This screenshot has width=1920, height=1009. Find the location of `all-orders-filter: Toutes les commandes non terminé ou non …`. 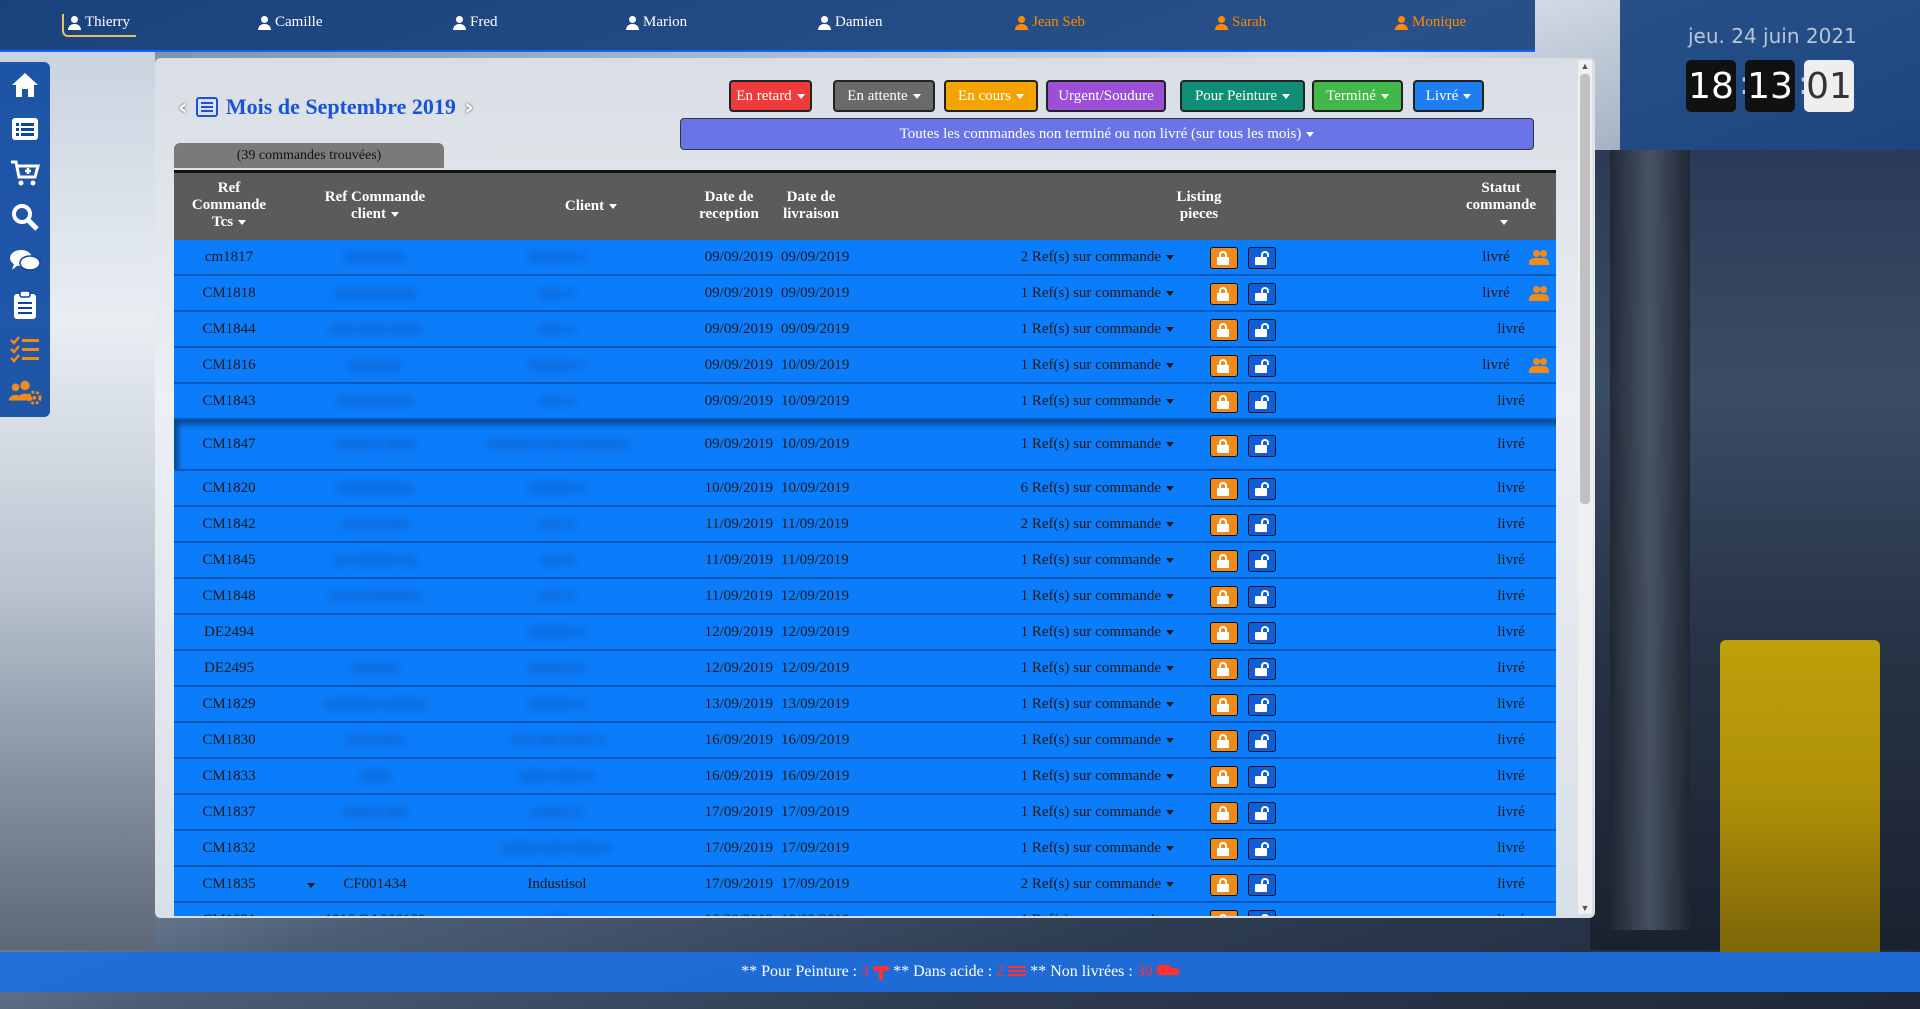

all-orders-filter: Toutes les commandes non terminé ou non … is located at coordinates (1107, 134).